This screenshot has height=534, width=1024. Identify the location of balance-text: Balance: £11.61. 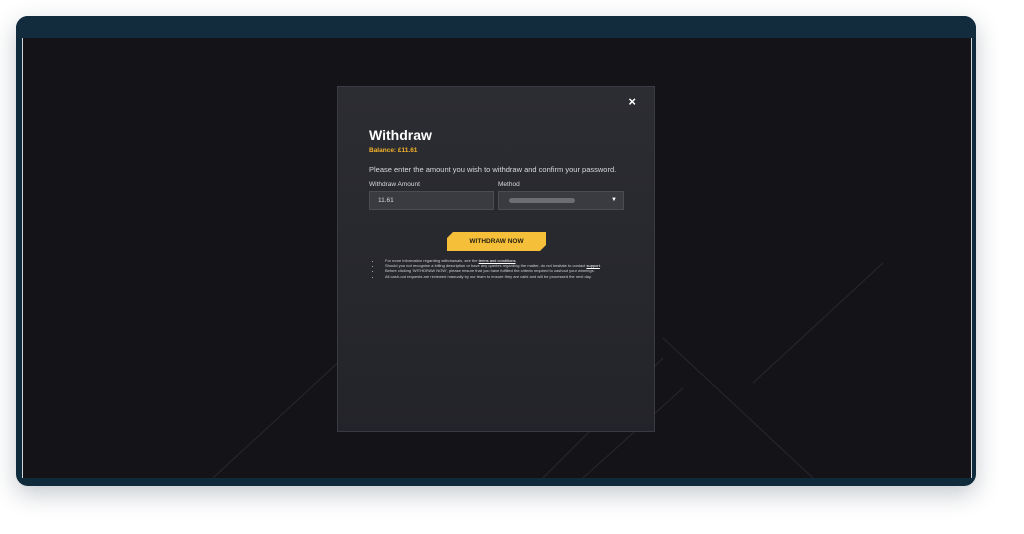
(393, 150).